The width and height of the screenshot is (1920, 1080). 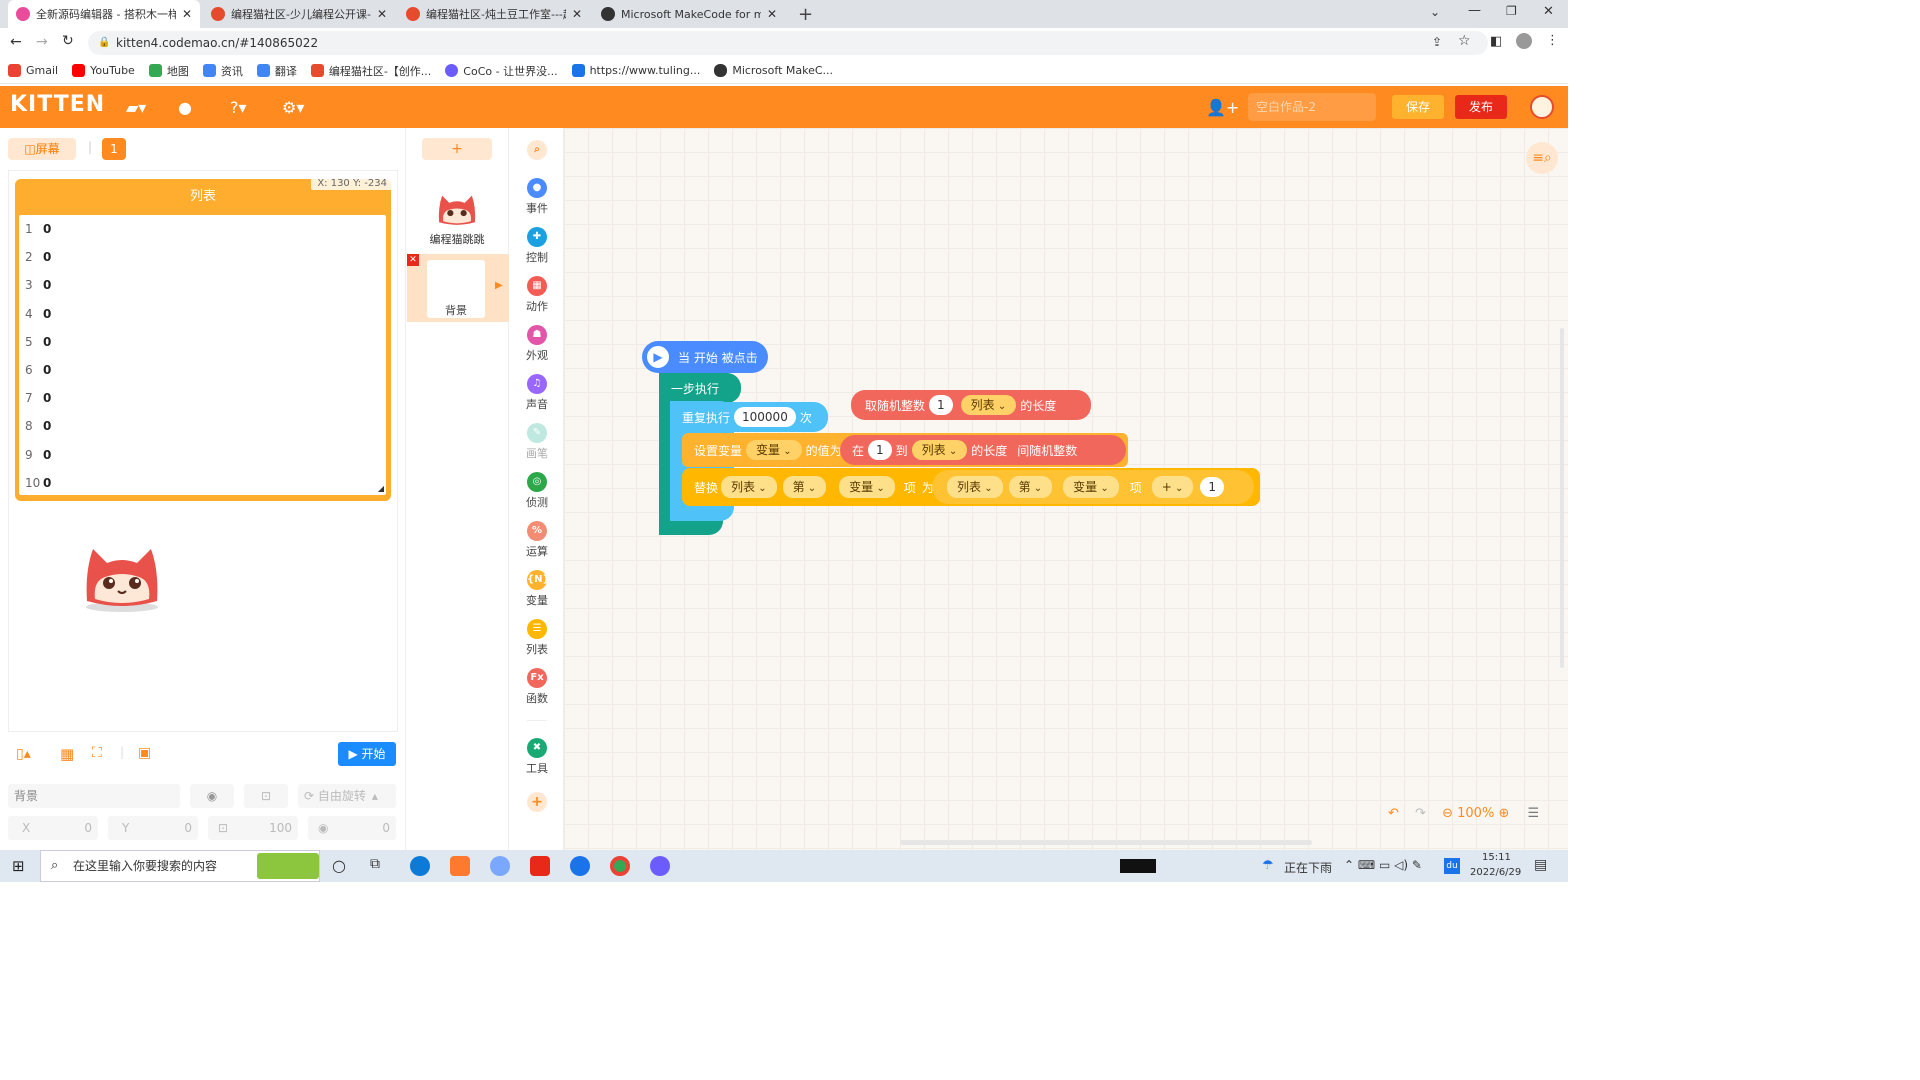 I want to click on add-sprite-button: +, so click(x=457, y=149).